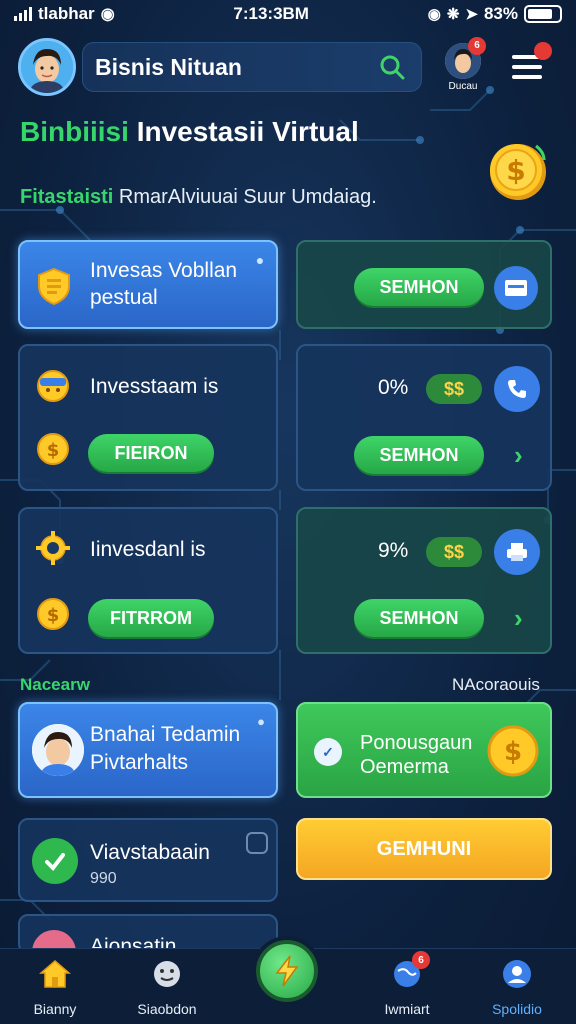 The width and height of the screenshot is (576, 1024). I want to click on nav-label-station: Siaobdon, so click(167, 1009).